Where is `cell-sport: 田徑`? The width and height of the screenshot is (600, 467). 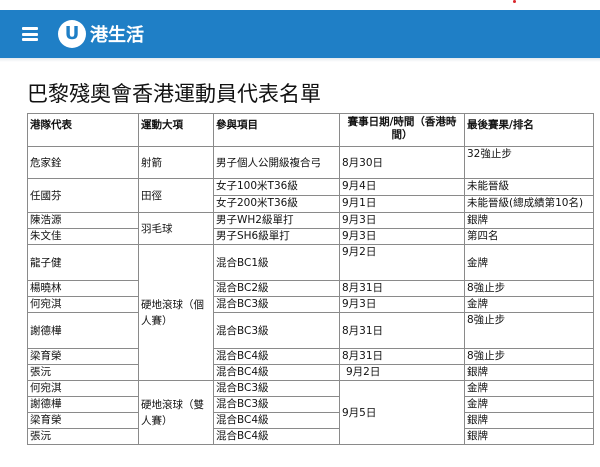
cell-sport: 田徑 is located at coordinates (176, 195).